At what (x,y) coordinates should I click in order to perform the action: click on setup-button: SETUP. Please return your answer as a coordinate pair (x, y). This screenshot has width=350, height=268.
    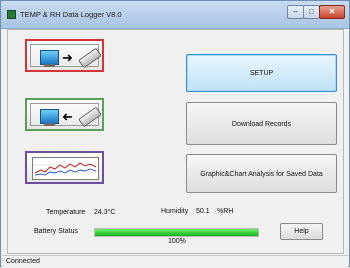
    Looking at the image, I should click on (261, 73).